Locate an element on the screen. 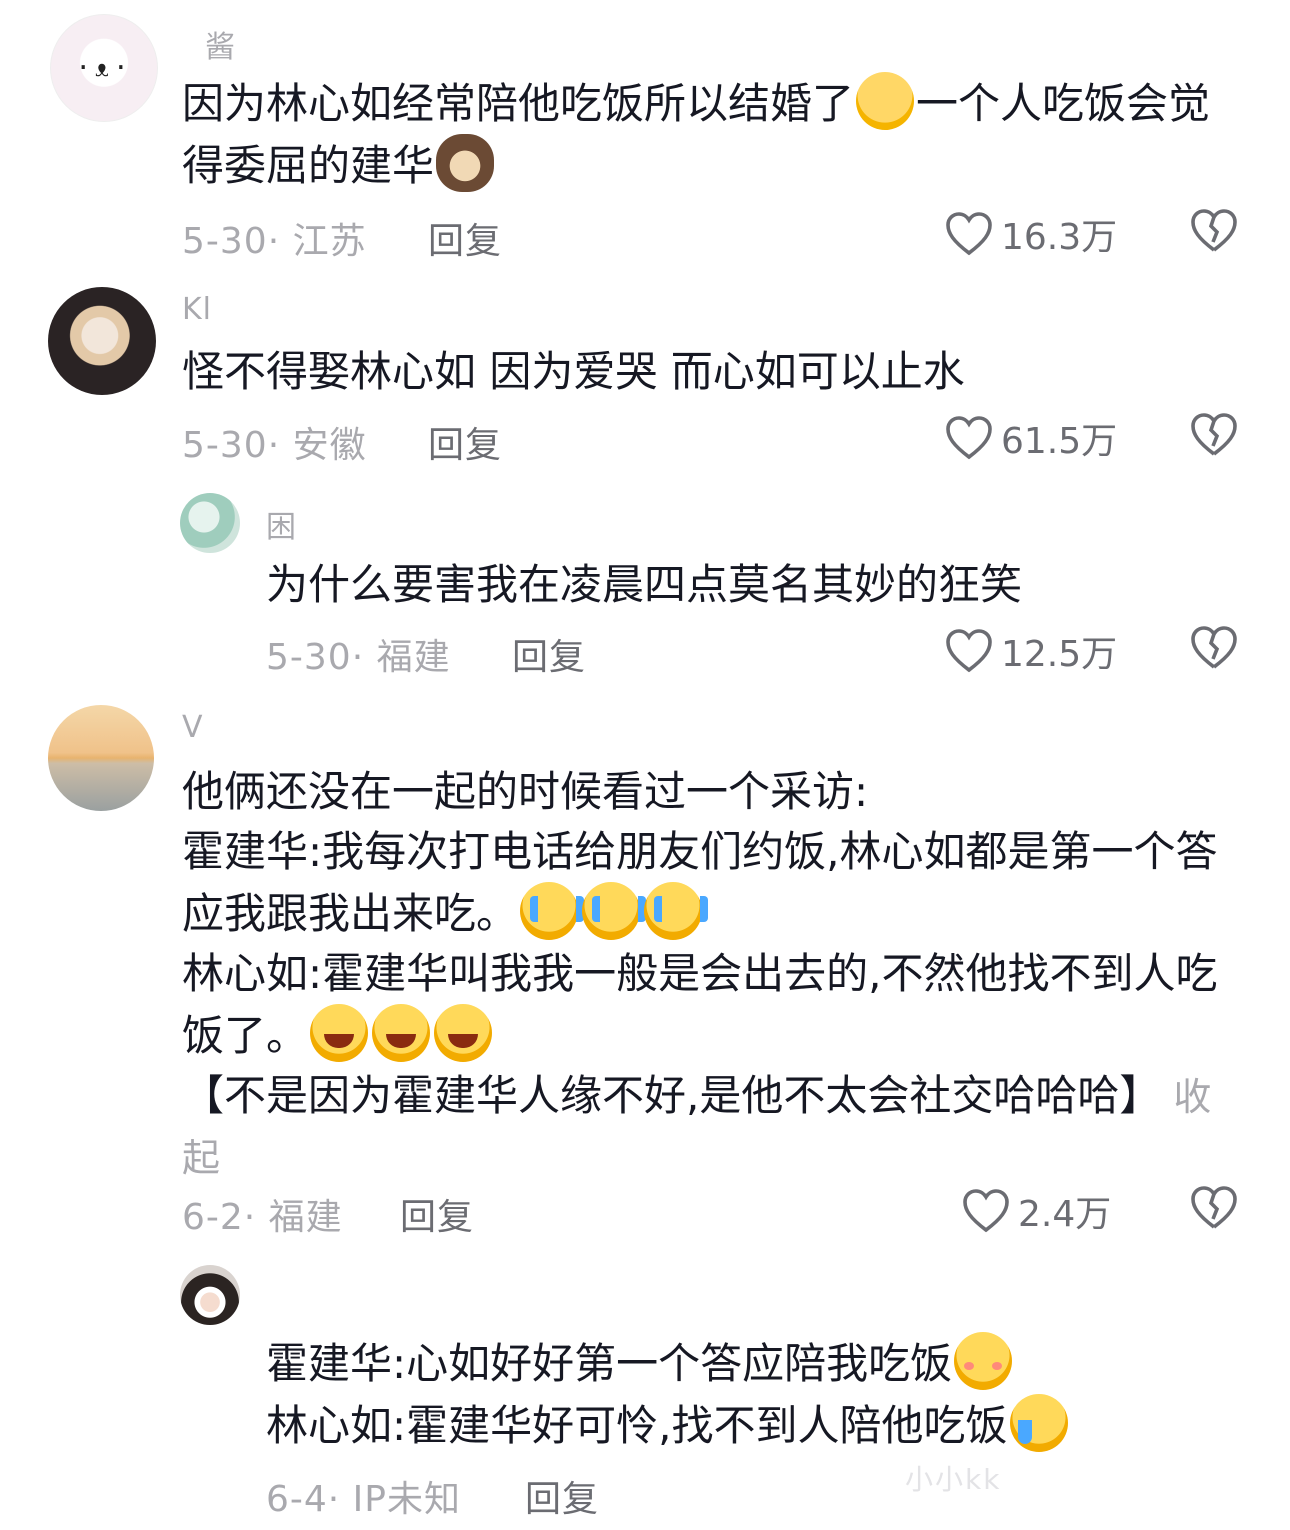  like-button: 2.4万 is located at coordinates (1036, 1211).